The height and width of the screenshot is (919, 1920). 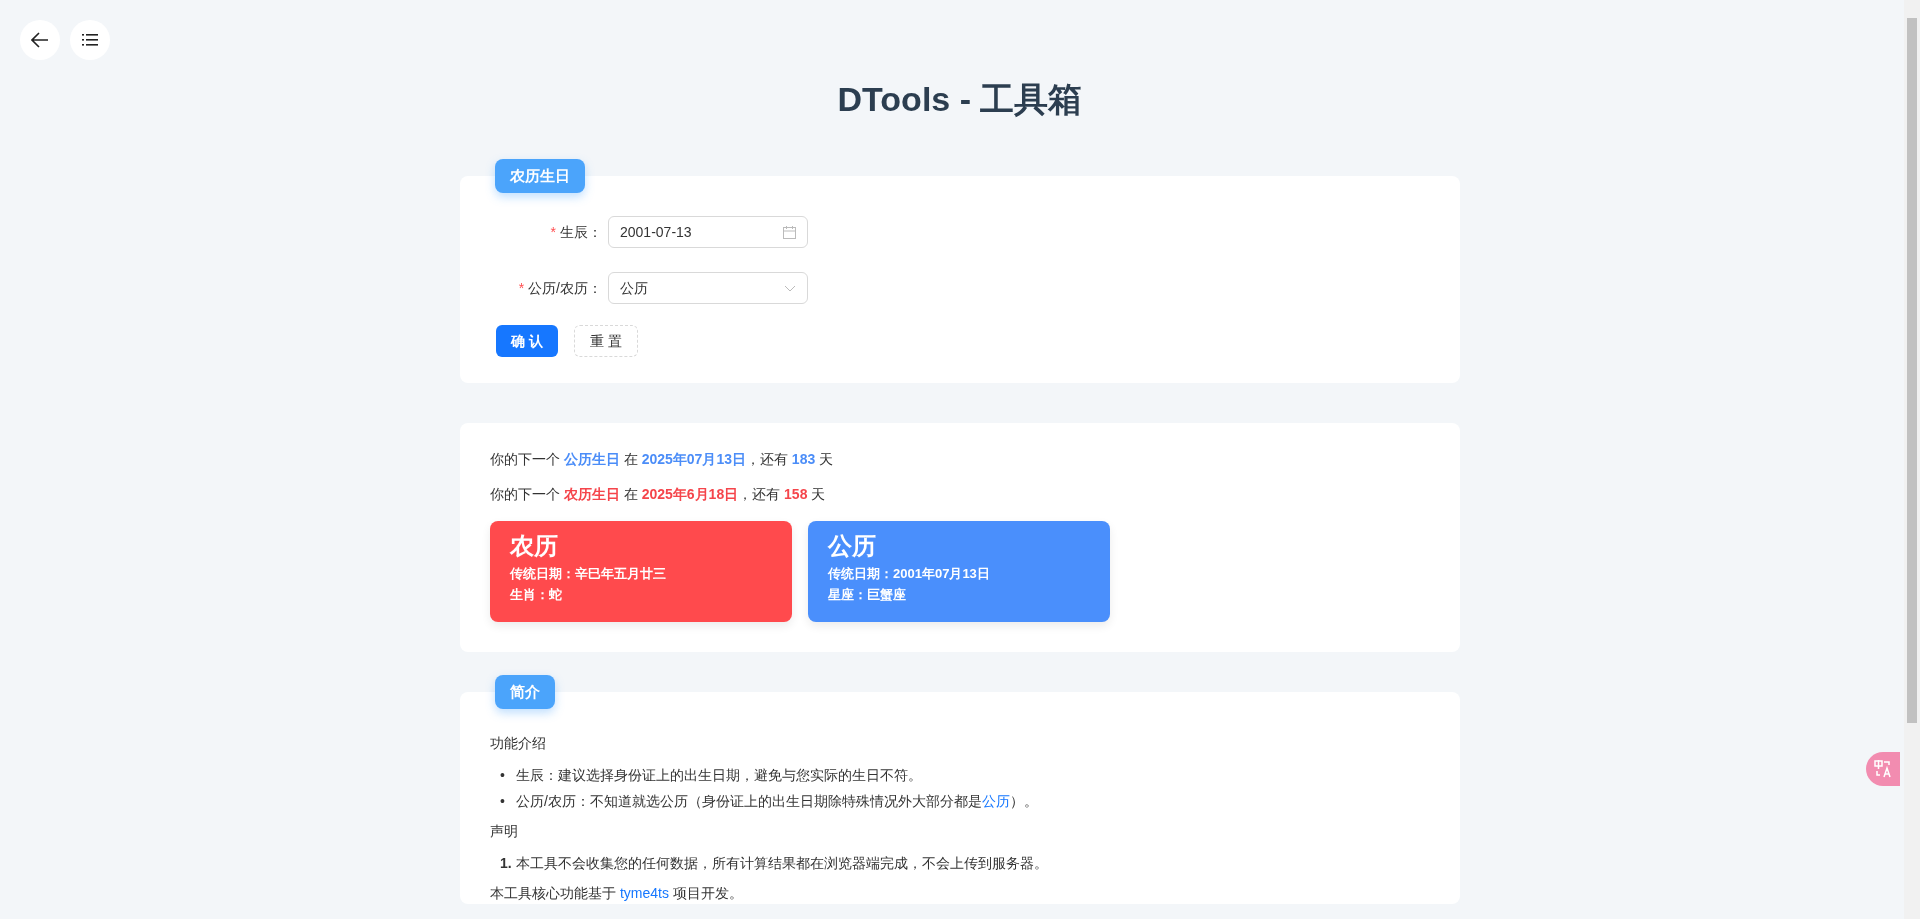 I want to click on field-label: 公历/农历：, so click(x=565, y=288).